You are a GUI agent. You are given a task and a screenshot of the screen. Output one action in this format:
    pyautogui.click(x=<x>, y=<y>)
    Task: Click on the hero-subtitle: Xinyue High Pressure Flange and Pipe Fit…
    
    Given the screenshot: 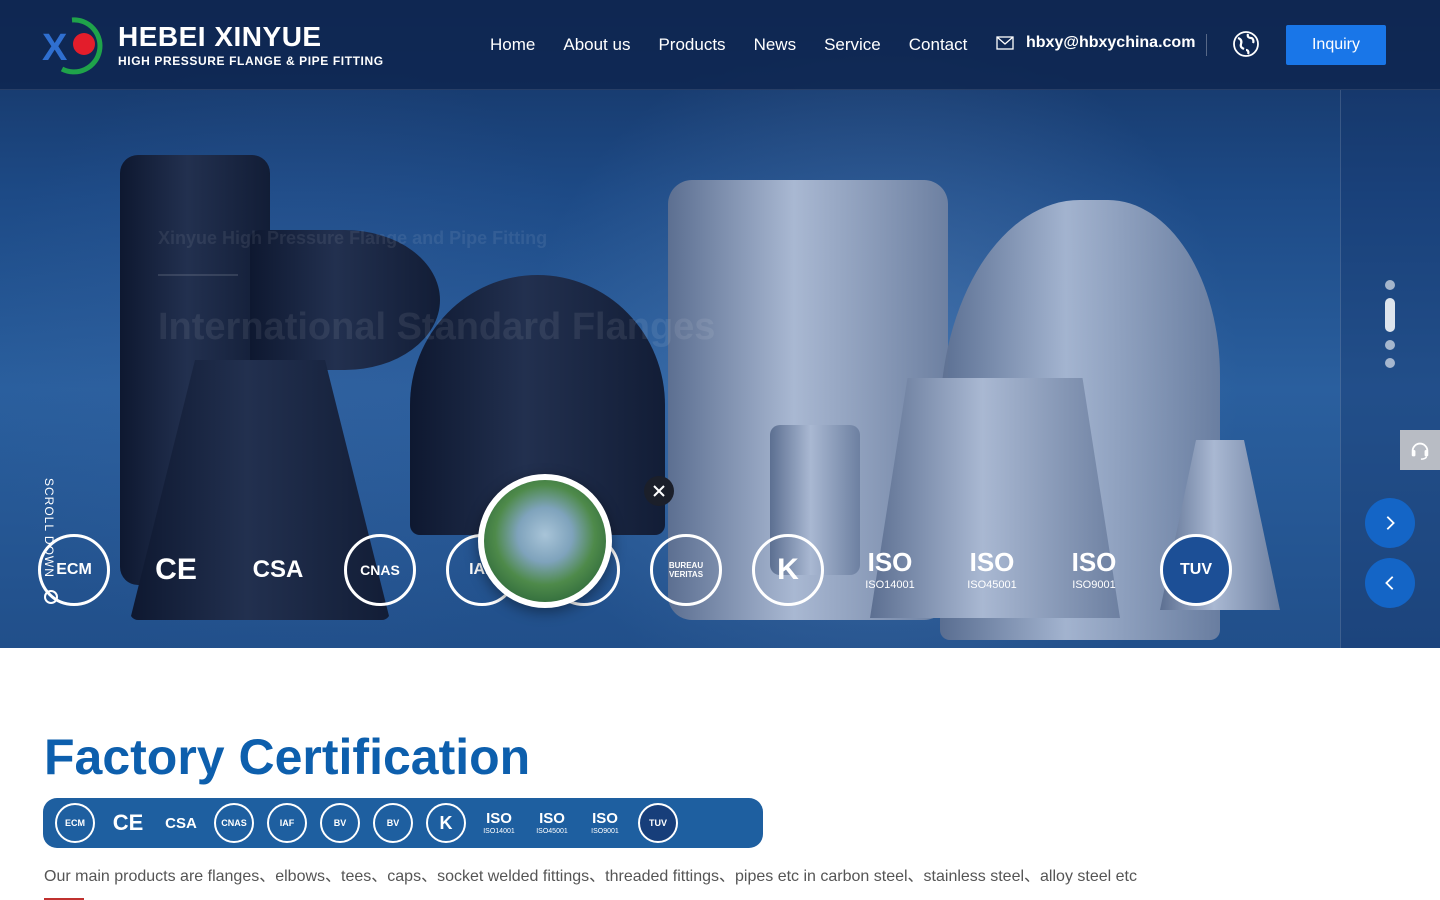 What is the action you would take?
    pyautogui.click(x=353, y=238)
    